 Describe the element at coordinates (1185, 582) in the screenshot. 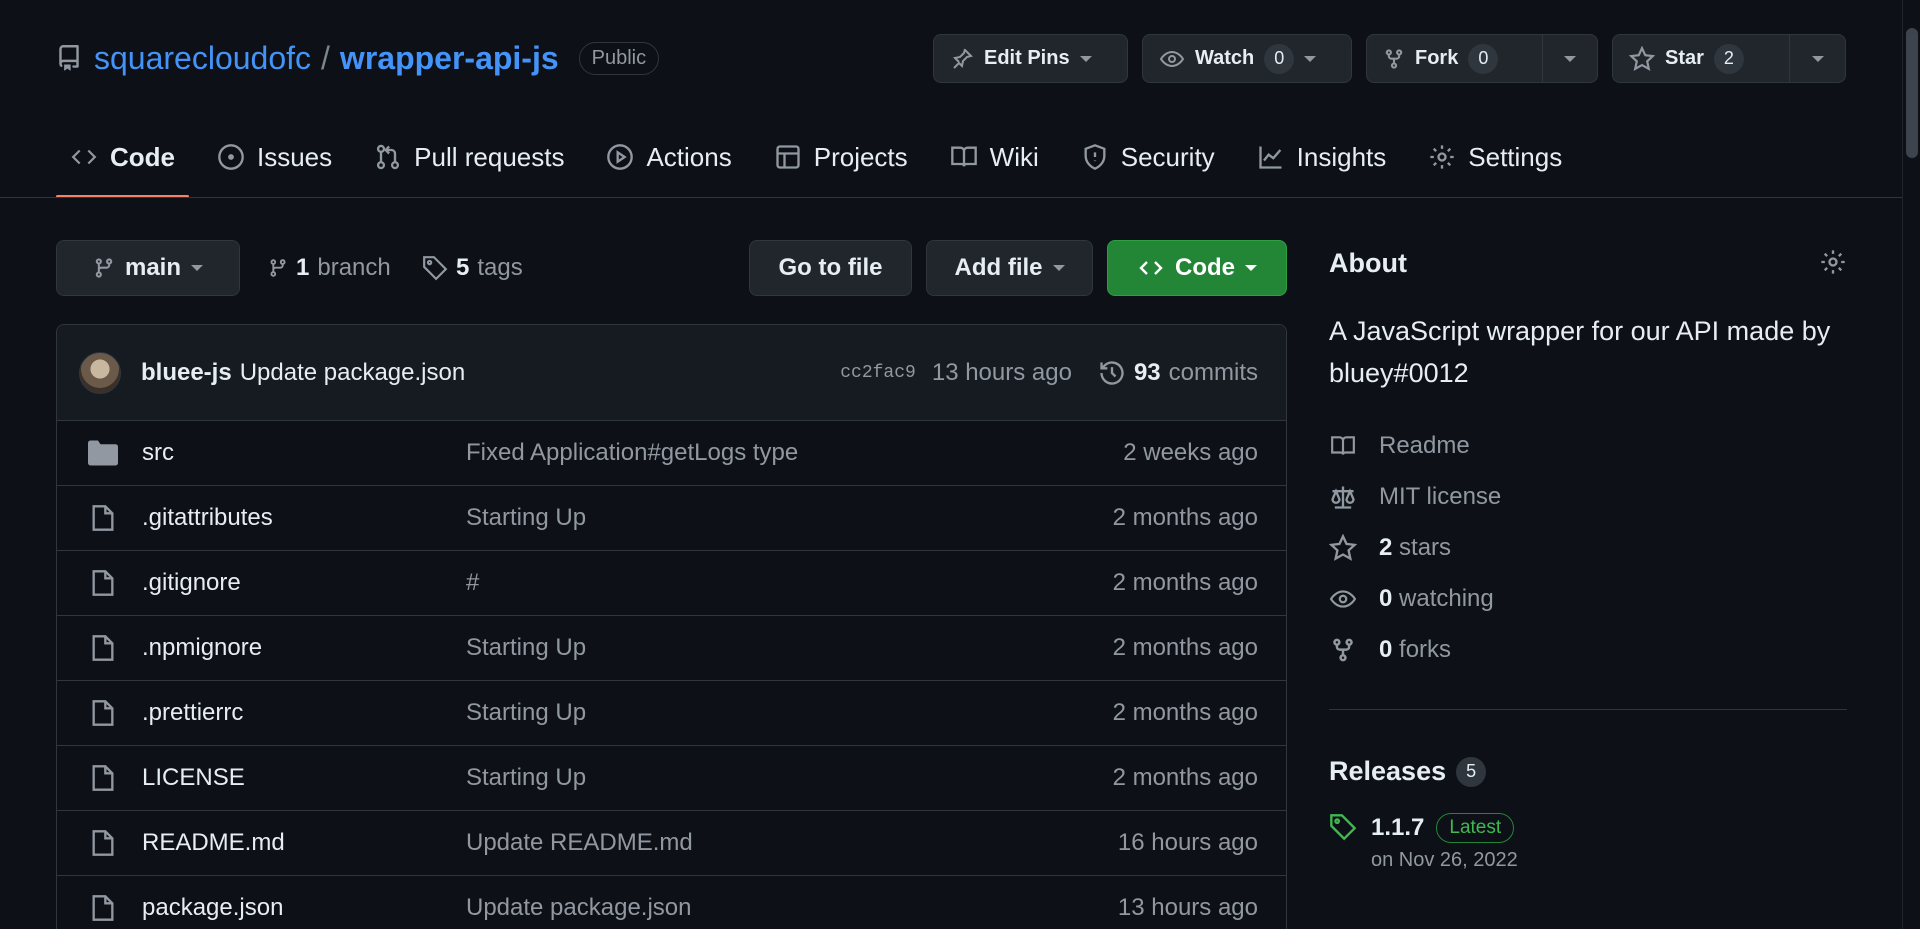

I see `file-commit-date: 2 months ago` at that location.